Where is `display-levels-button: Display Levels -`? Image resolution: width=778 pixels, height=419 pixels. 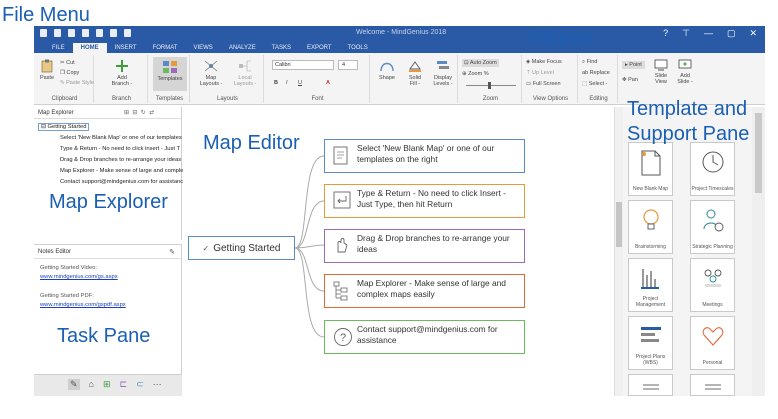
display-levels-button: Display Levels - is located at coordinates (443, 73).